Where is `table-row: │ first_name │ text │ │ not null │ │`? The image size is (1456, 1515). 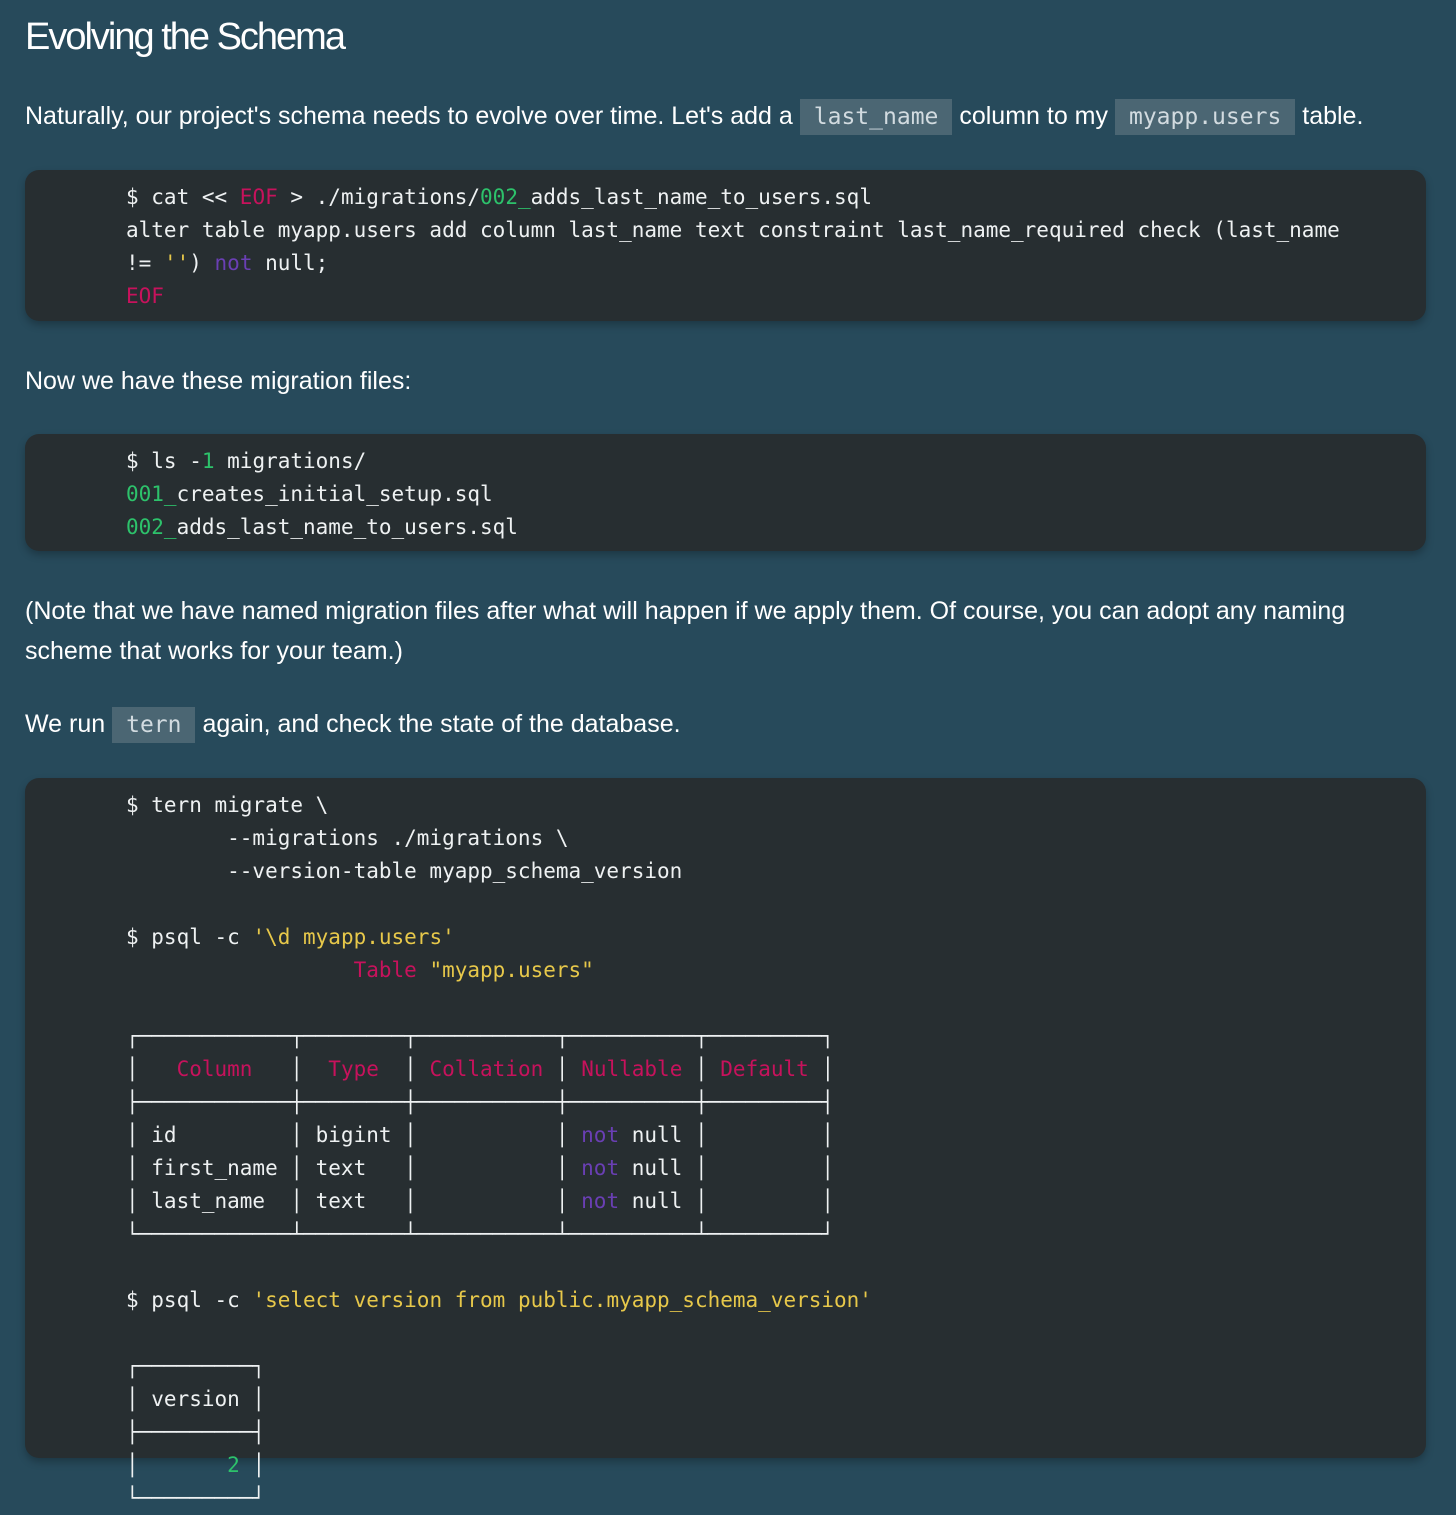 table-row: │ first_name │ text │ │ not null │ │ is located at coordinates (480, 1168).